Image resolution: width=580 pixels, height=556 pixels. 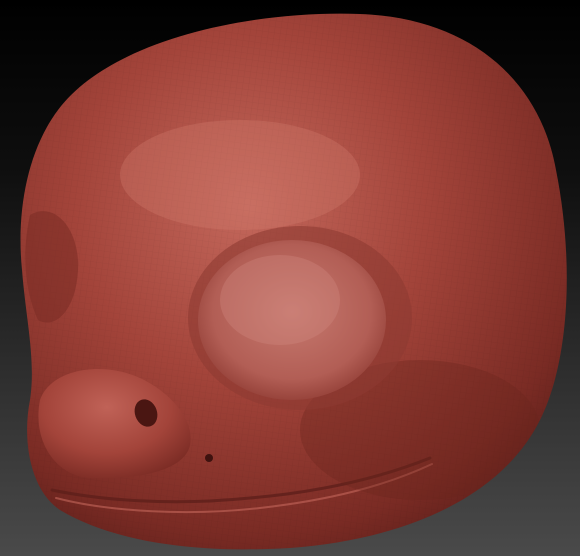 What do you see at coordinates (209, 458) in the screenshot?
I see `nostril-small` at bounding box center [209, 458].